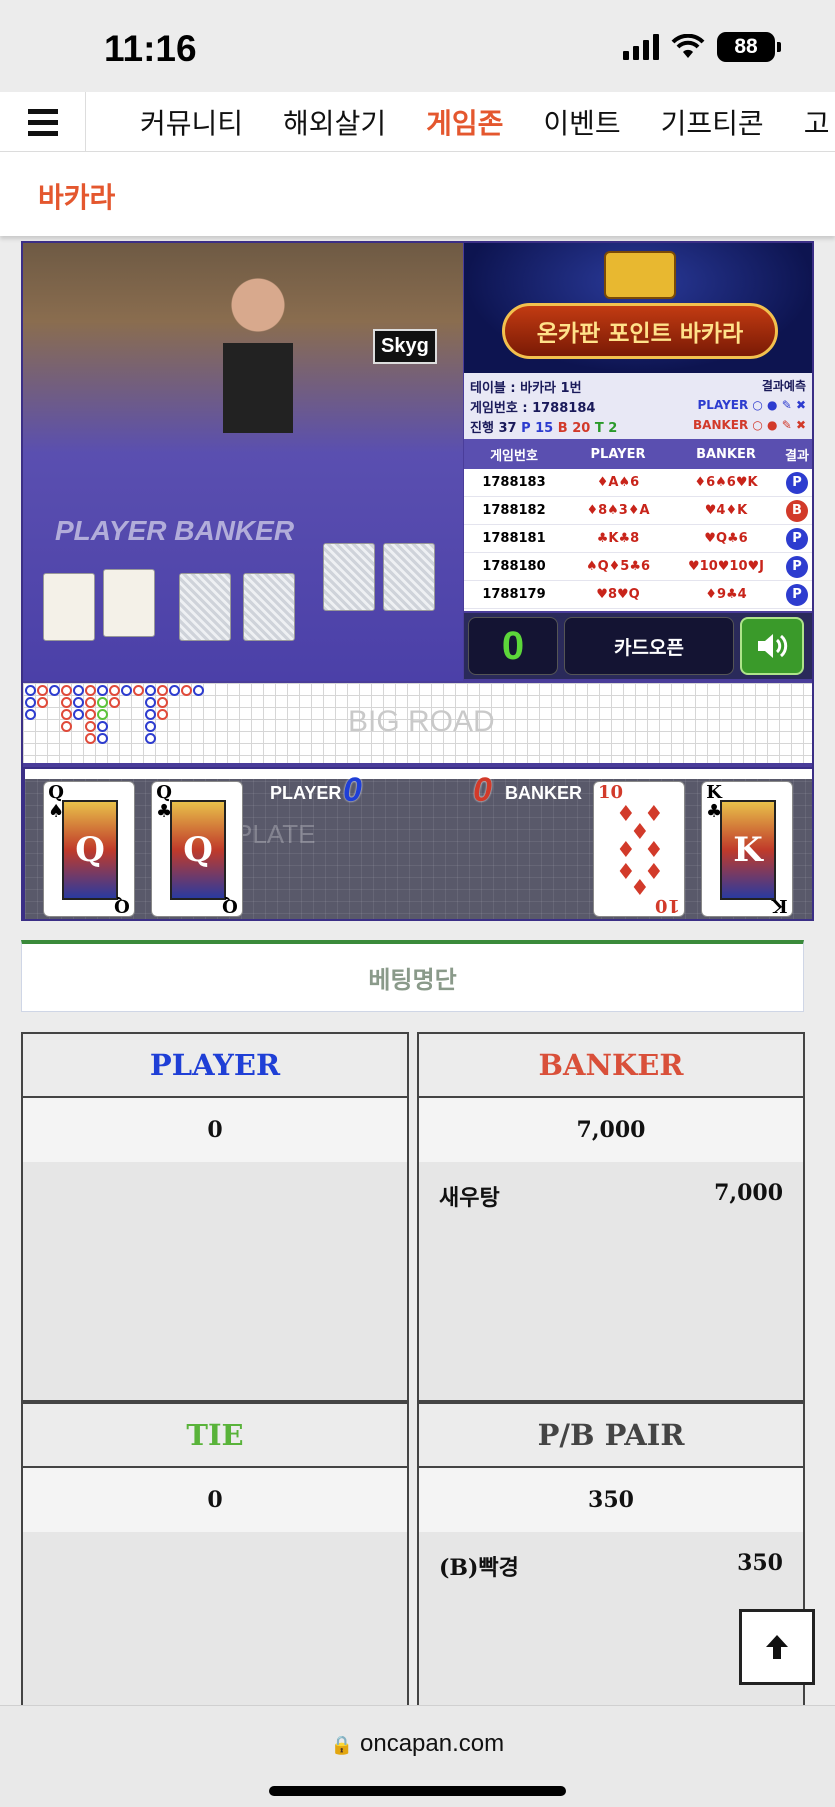 This screenshot has height=1807, width=835. What do you see at coordinates (611, 1217) in the screenshot?
I see `bet-panel-banker: BANKER 7,000 새우탕 7,000` at bounding box center [611, 1217].